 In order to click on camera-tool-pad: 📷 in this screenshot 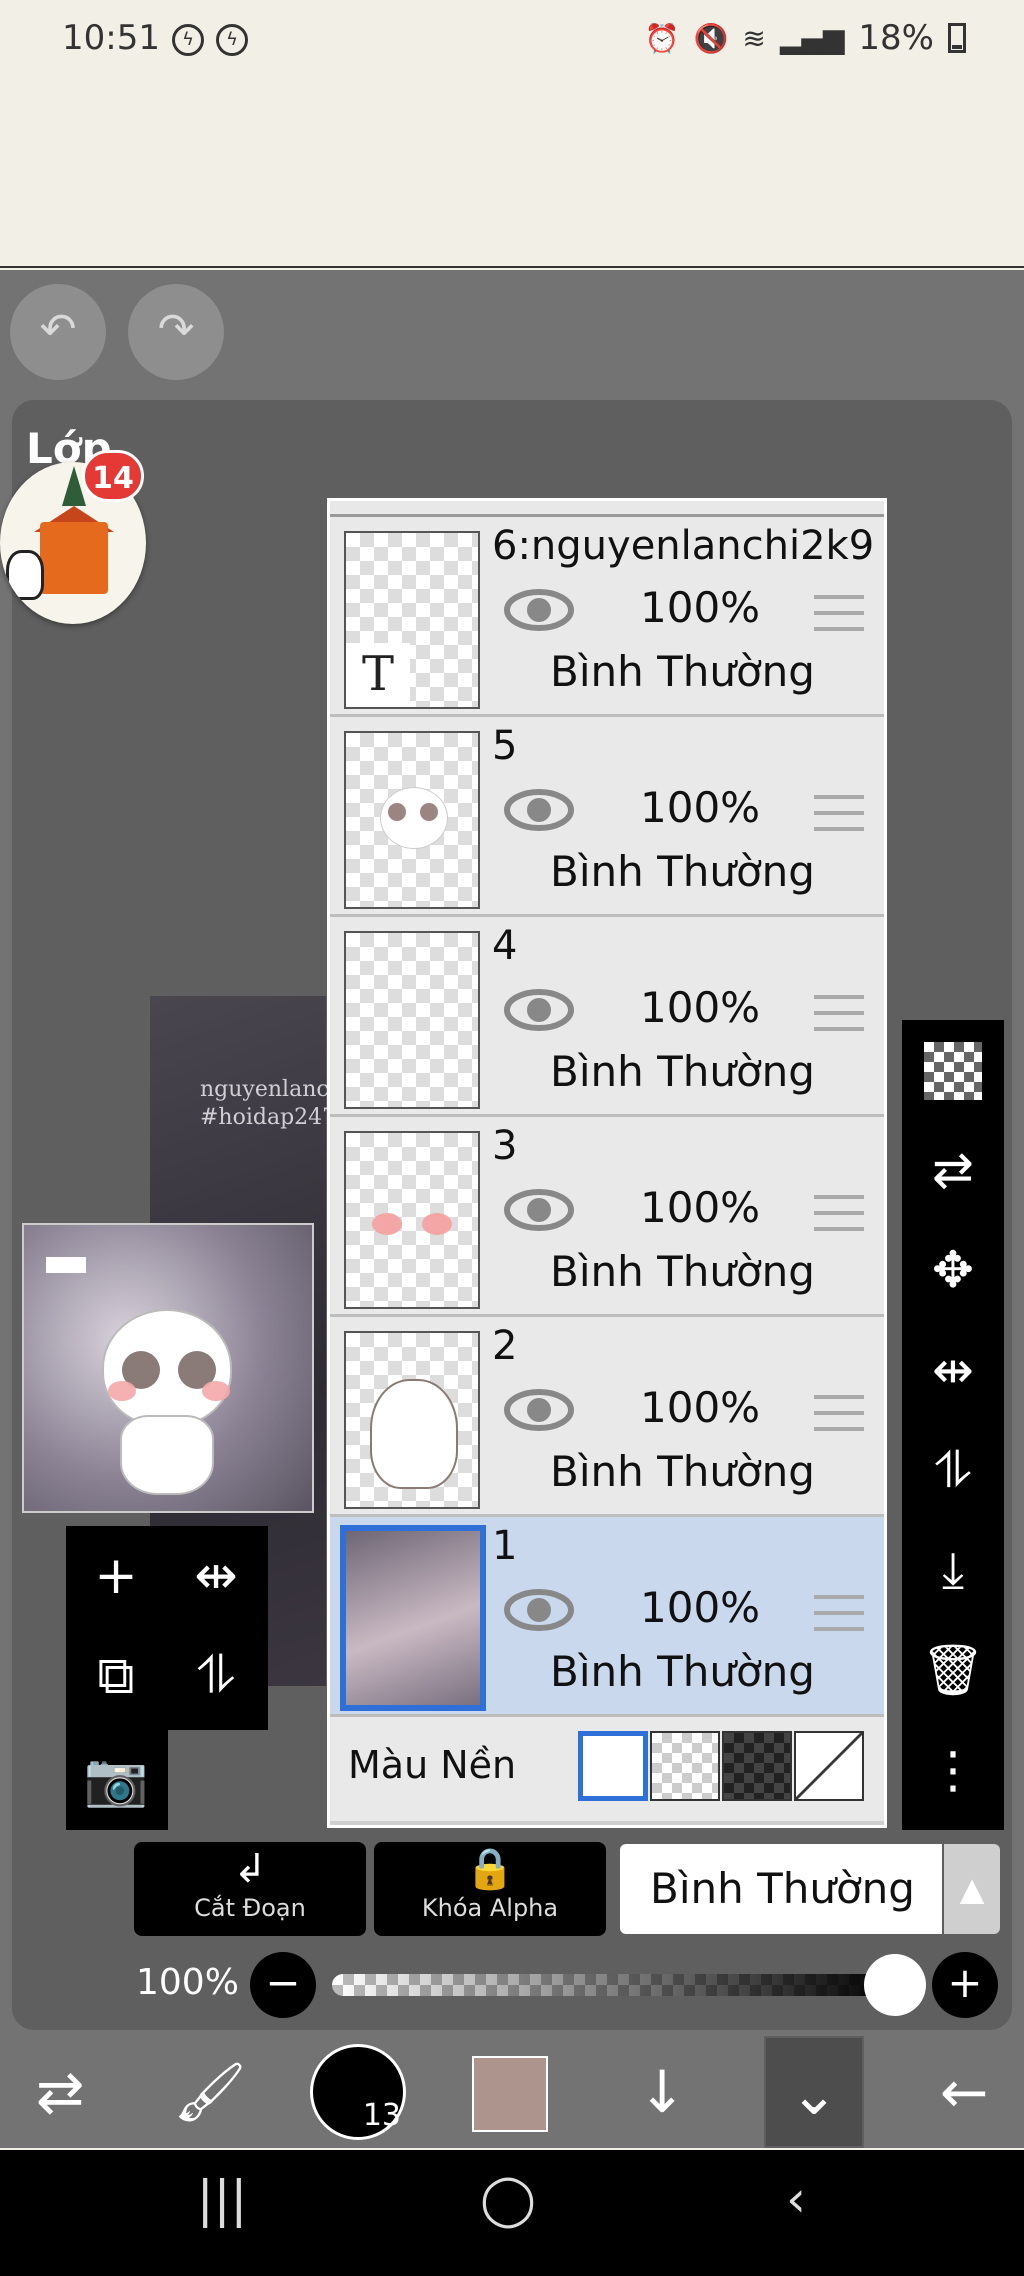, I will do `click(117, 1780)`.